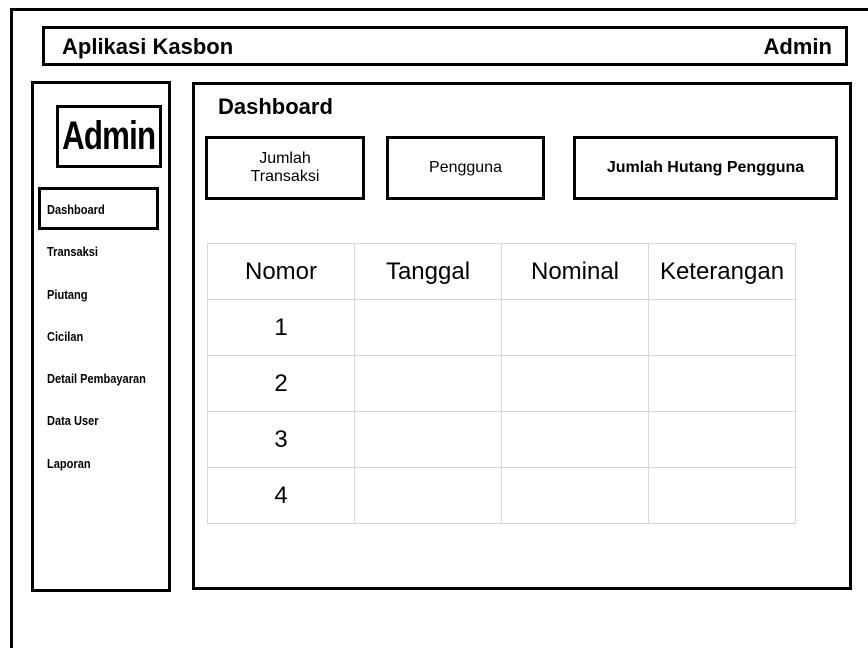 The width and height of the screenshot is (868, 648). Describe the element at coordinates (281, 439) in the screenshot. I see `table-cell-nomor: 3` at that location.